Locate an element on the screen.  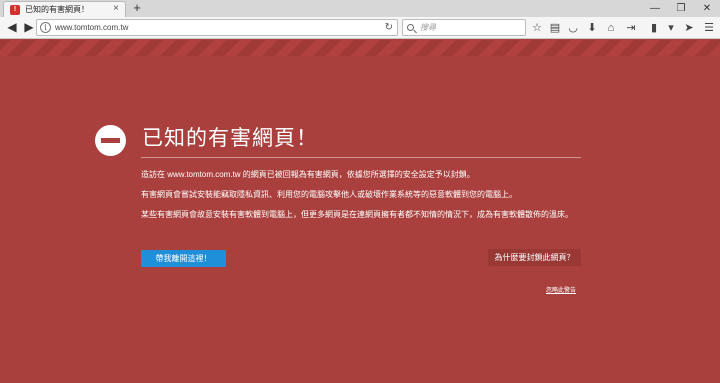
search-placeholder: 搜尋 is located at coordinates (428, 27).